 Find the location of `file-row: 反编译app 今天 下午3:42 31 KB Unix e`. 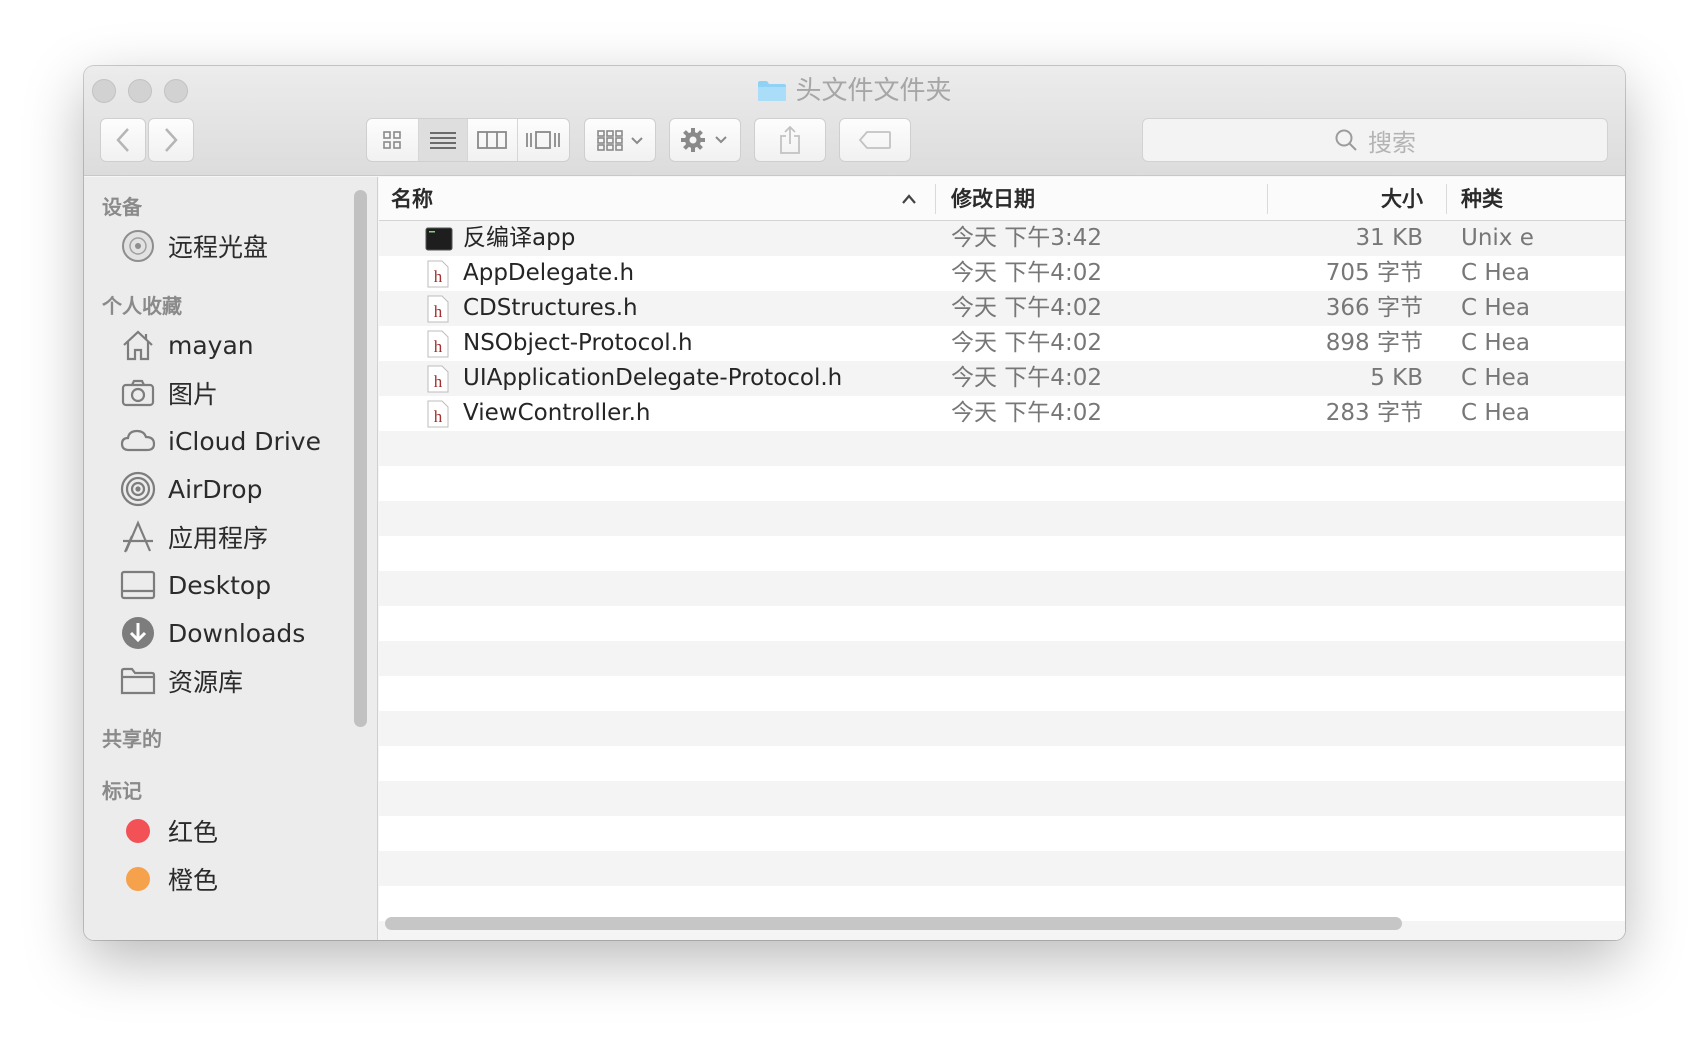

file-row: 反编译app 今天 下午3:42 31 KB Unix e is located at coordinates (1002, 238).